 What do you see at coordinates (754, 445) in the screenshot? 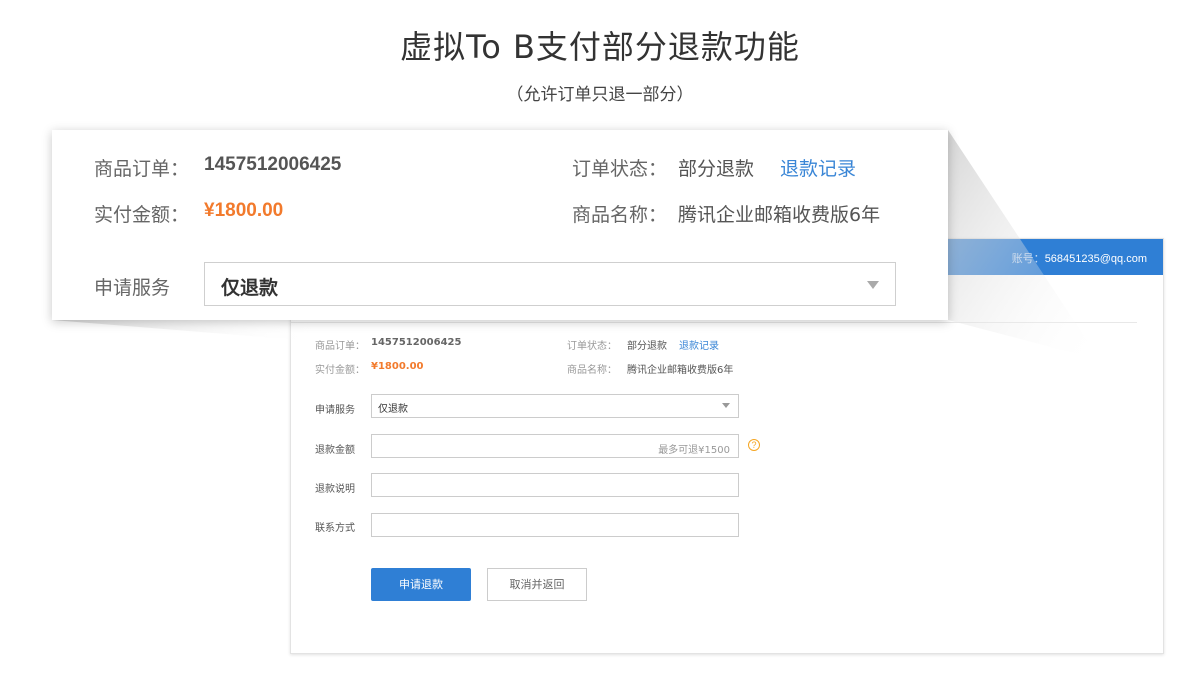
I see `help-icon: ?` at bounding box center [754, 445].